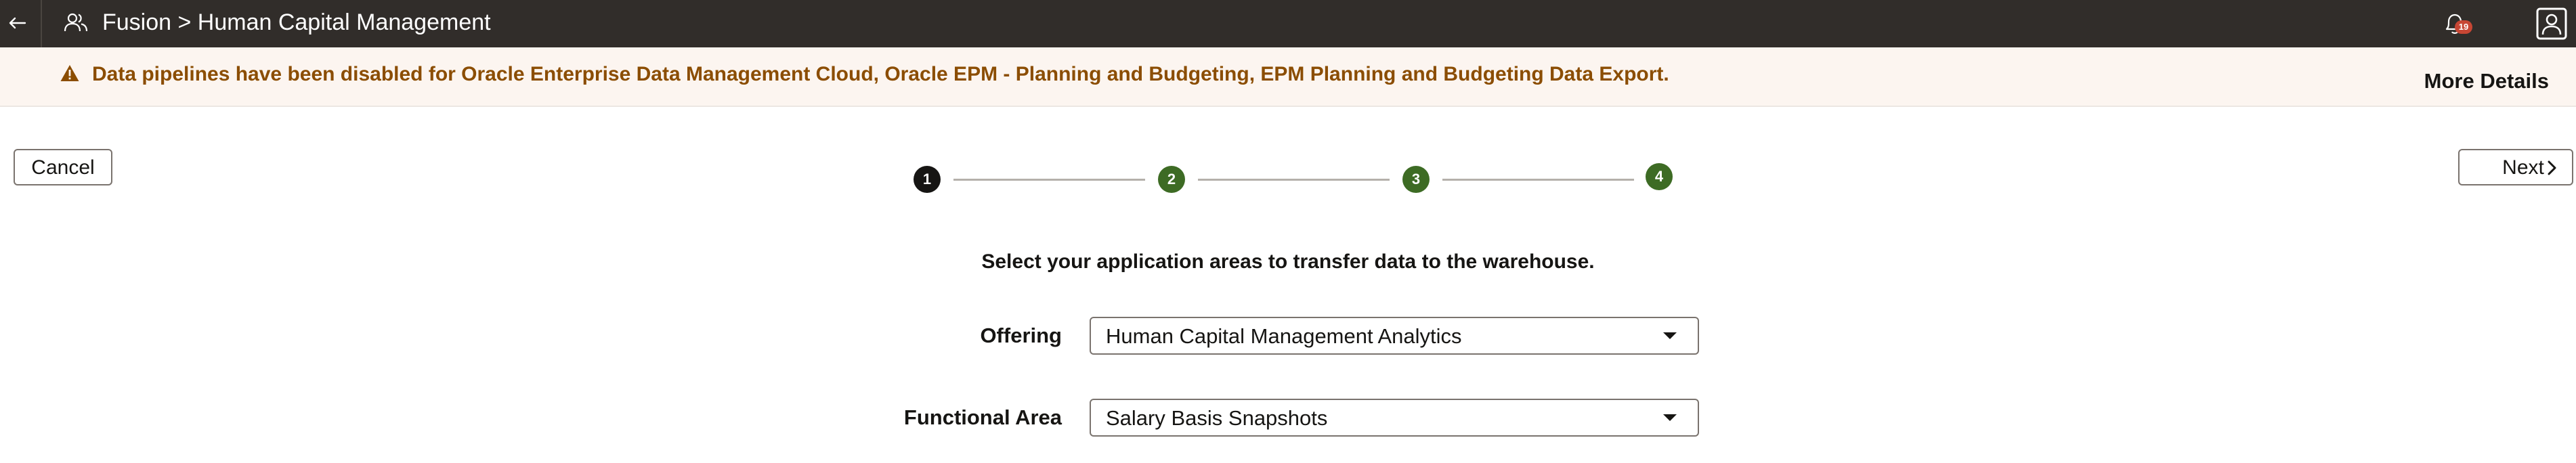  I want to click on functional-area-label: Functional Area, so click(982, 417).